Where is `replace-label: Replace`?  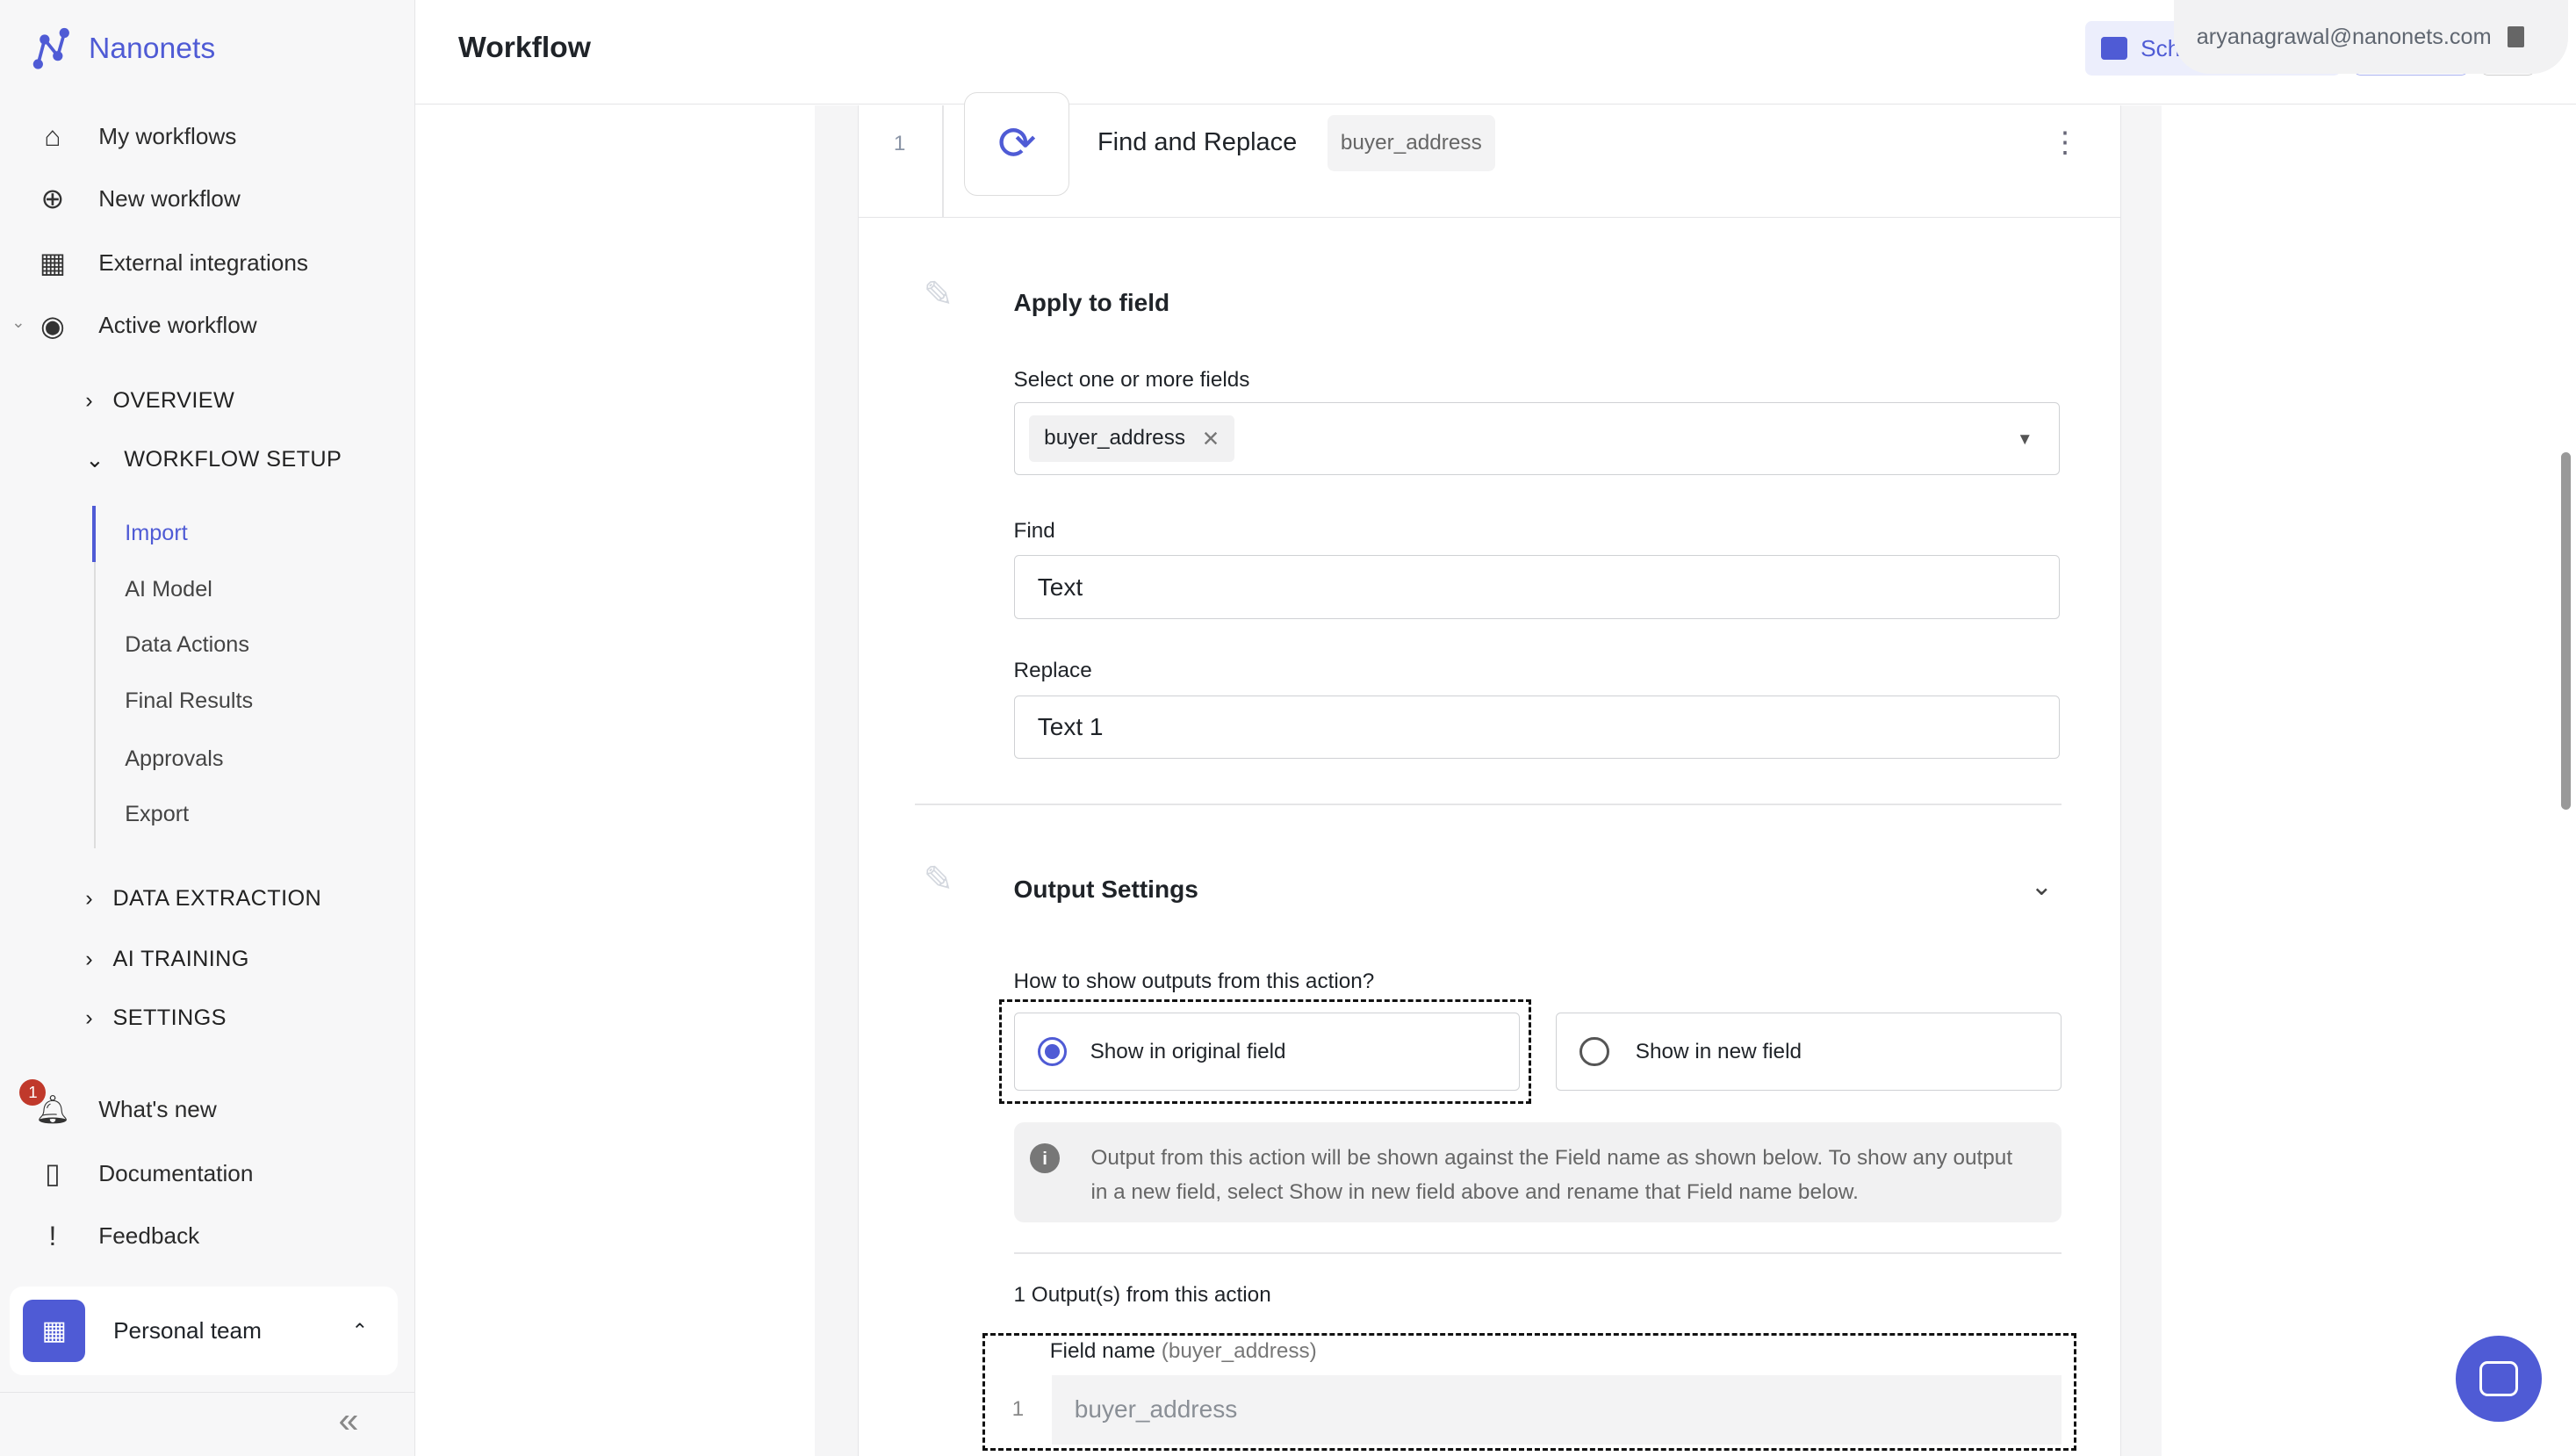
replace-label: Replace is located at coordinates (1052, 671).